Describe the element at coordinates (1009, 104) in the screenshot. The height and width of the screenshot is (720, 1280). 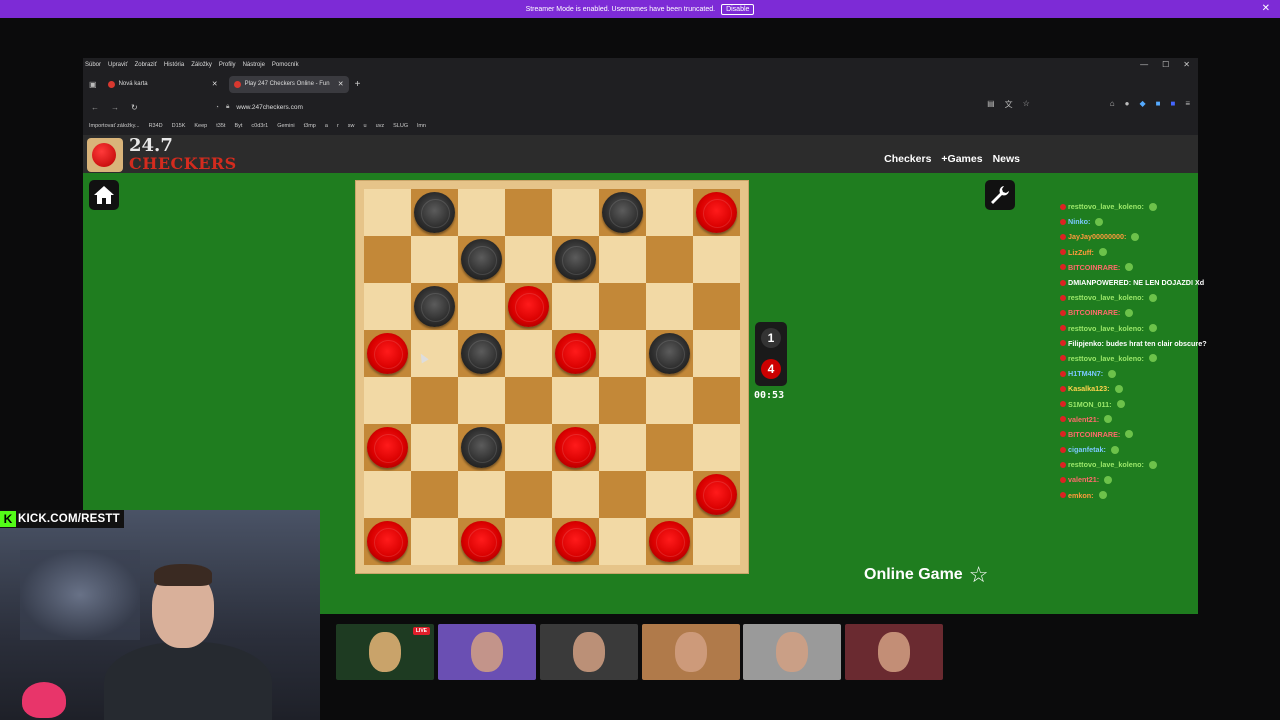
I see `translate-icon: 文` at that location.